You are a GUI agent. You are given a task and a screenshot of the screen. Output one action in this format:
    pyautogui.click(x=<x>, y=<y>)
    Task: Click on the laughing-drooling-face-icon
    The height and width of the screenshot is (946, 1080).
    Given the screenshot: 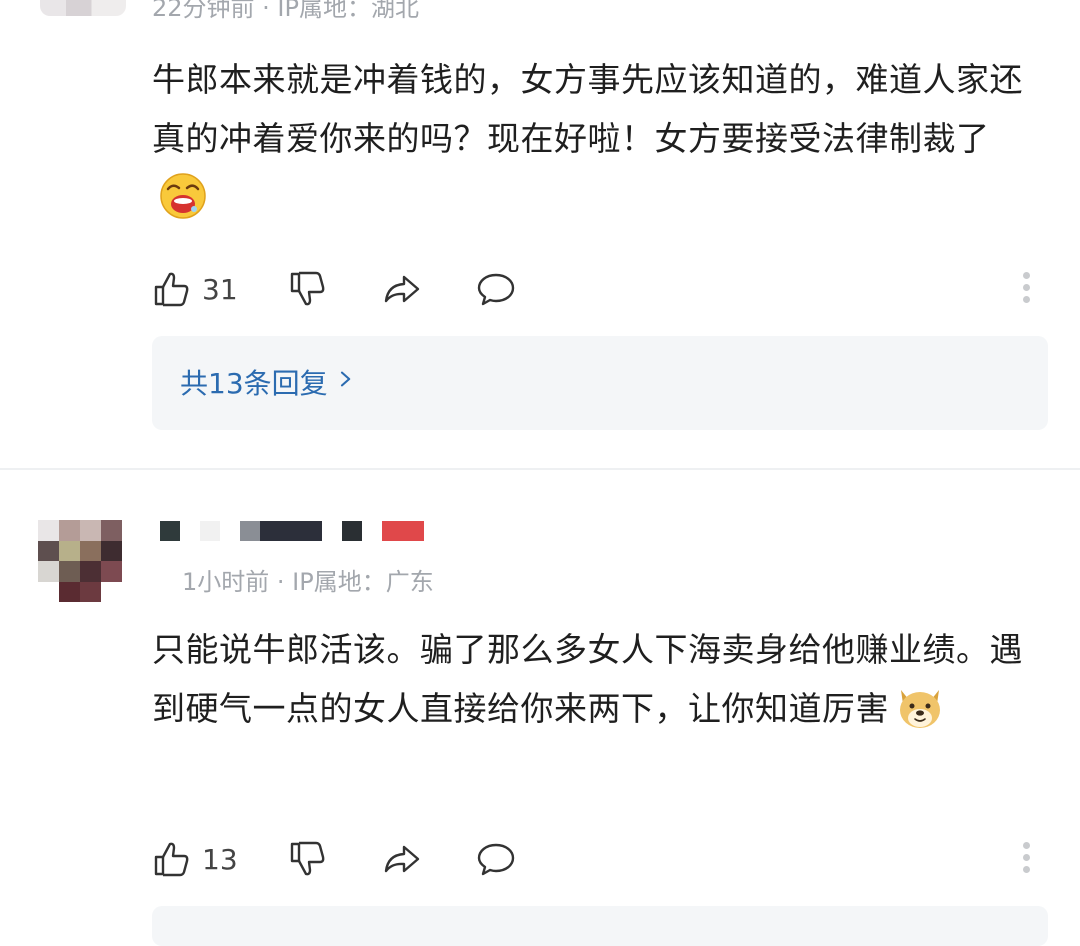 What is the action you would take?
    pyautogui.click(x=183, y=196)
    